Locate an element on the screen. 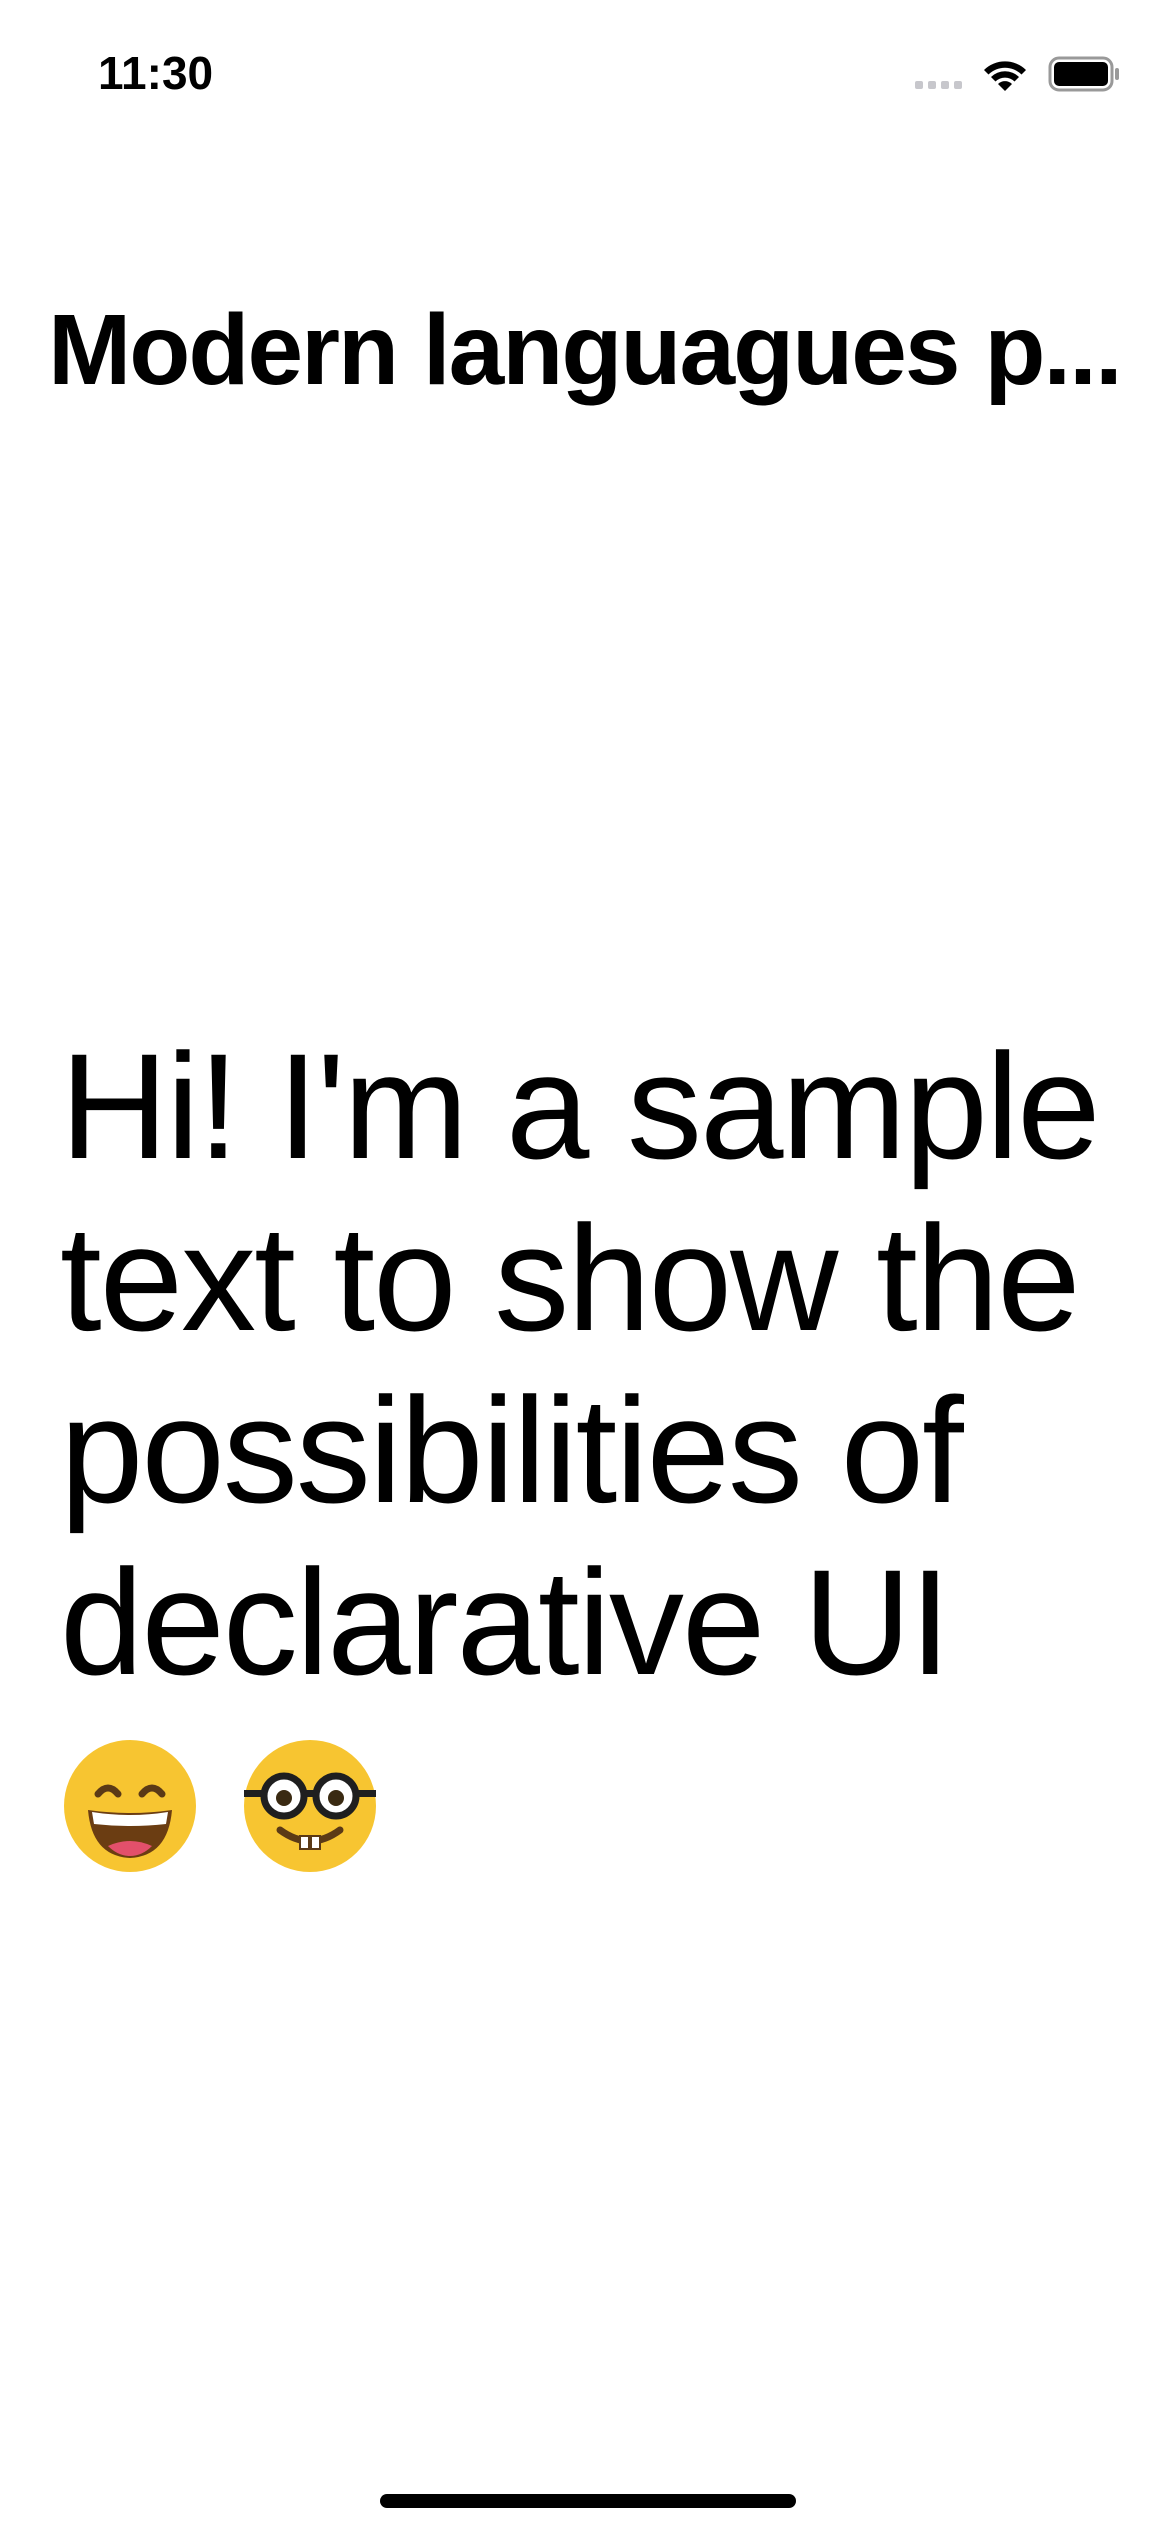 Image resolution: width=1170 pixels, height=2532 pixels. nerd-face-icon is located at coordinates (310, 1806).